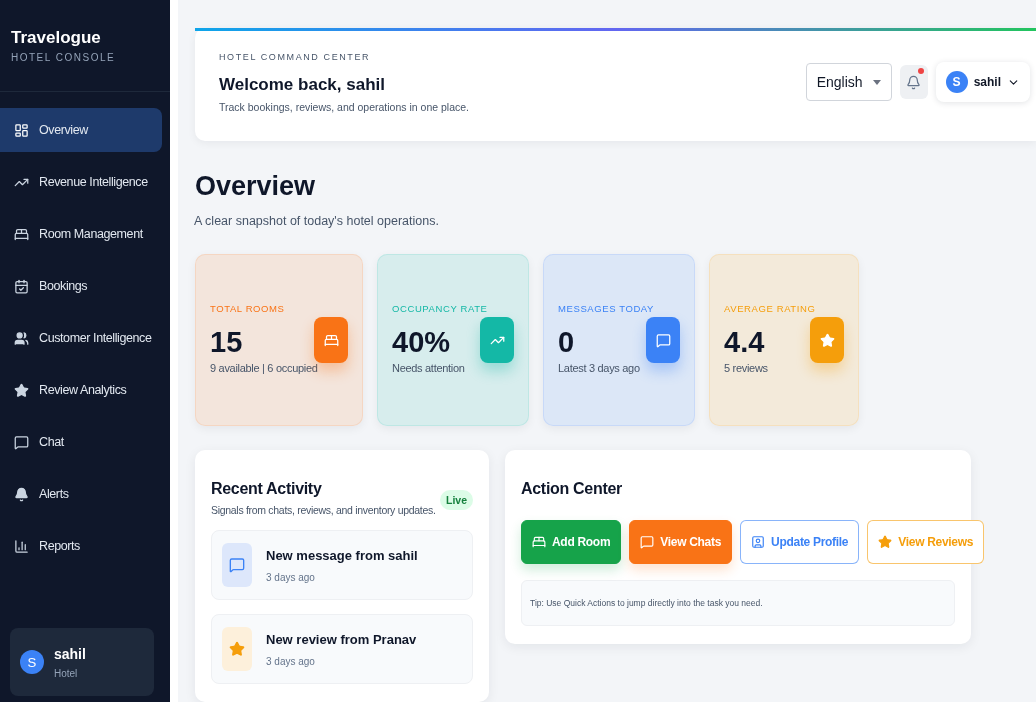  What do you see at coordinates (81, 182) in the screenshot?
I see `nav-item: Revenue Intelligence` at bounding box center [81, 182].